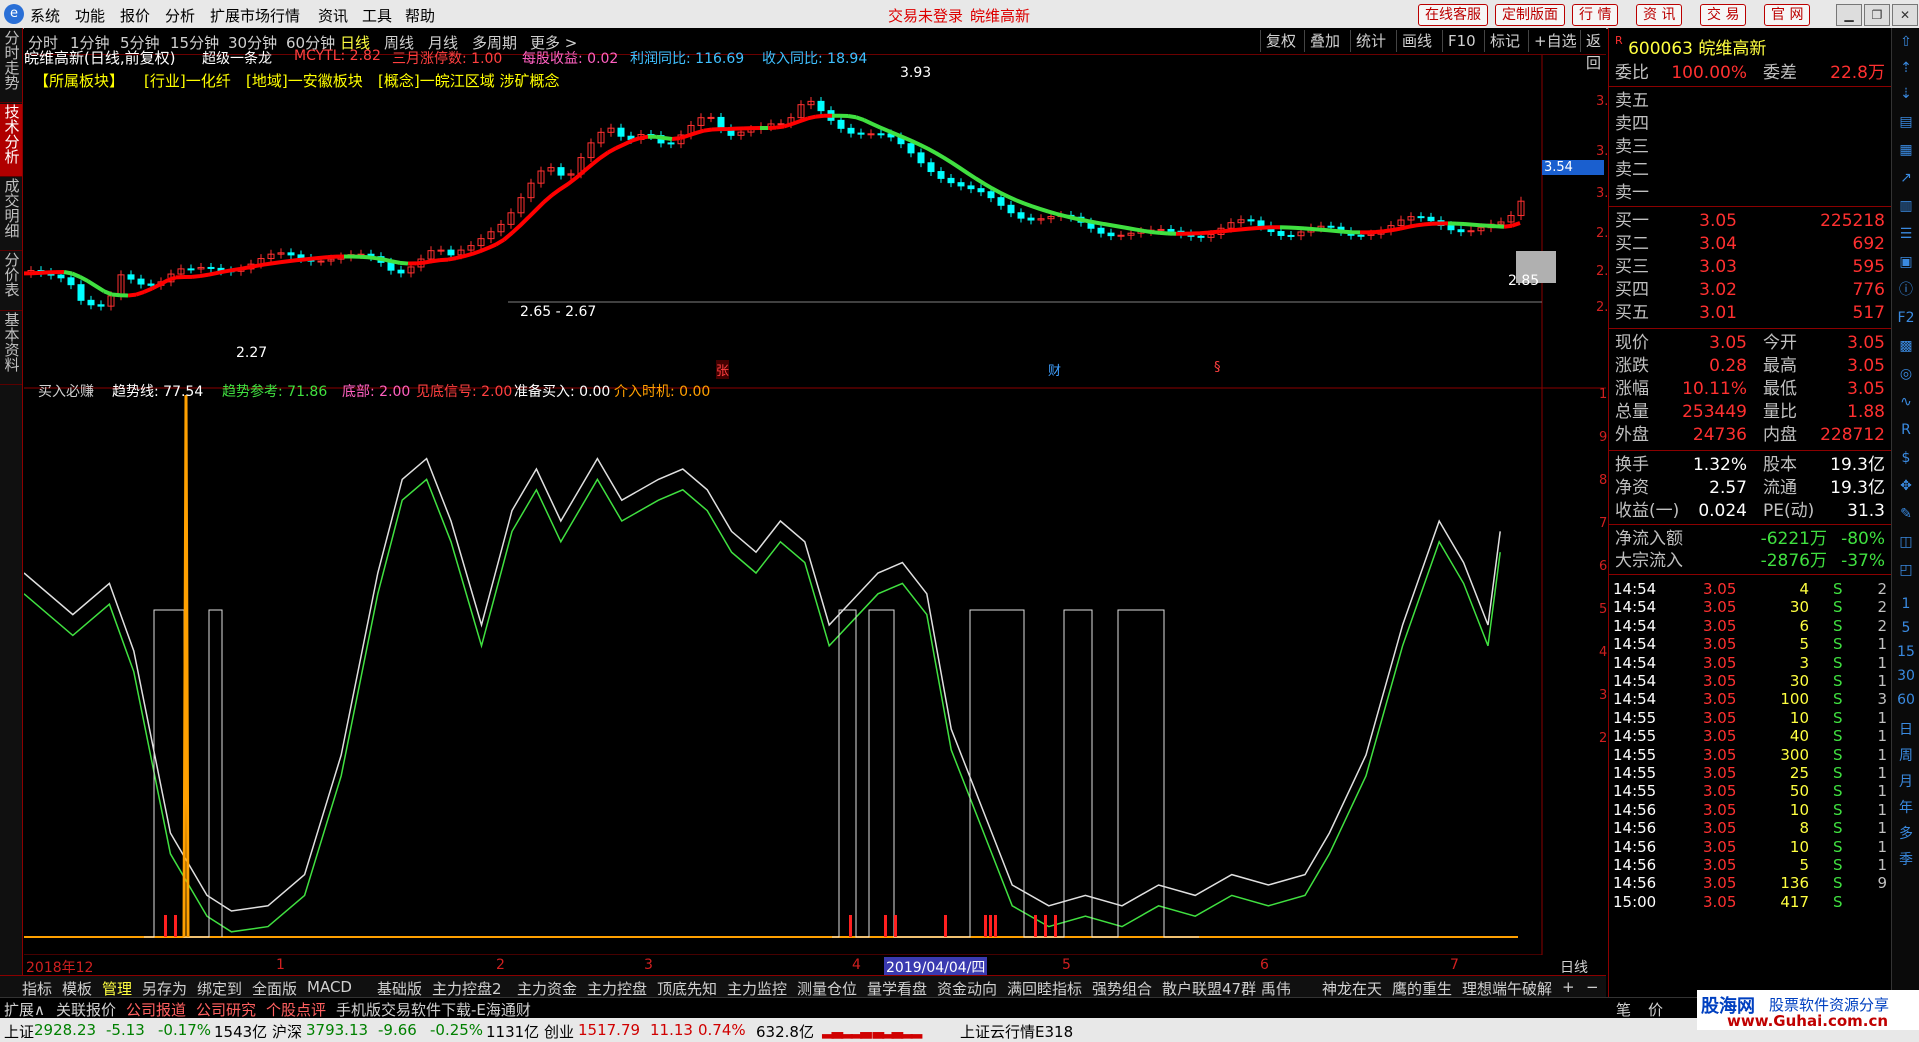 The height and width of the screenshot is (1042, 1919). What do you see at coordinates (1623, 1009) in the screenshot?
I see `ticks-tab: 笔` at bounding box center [1623, 1009].